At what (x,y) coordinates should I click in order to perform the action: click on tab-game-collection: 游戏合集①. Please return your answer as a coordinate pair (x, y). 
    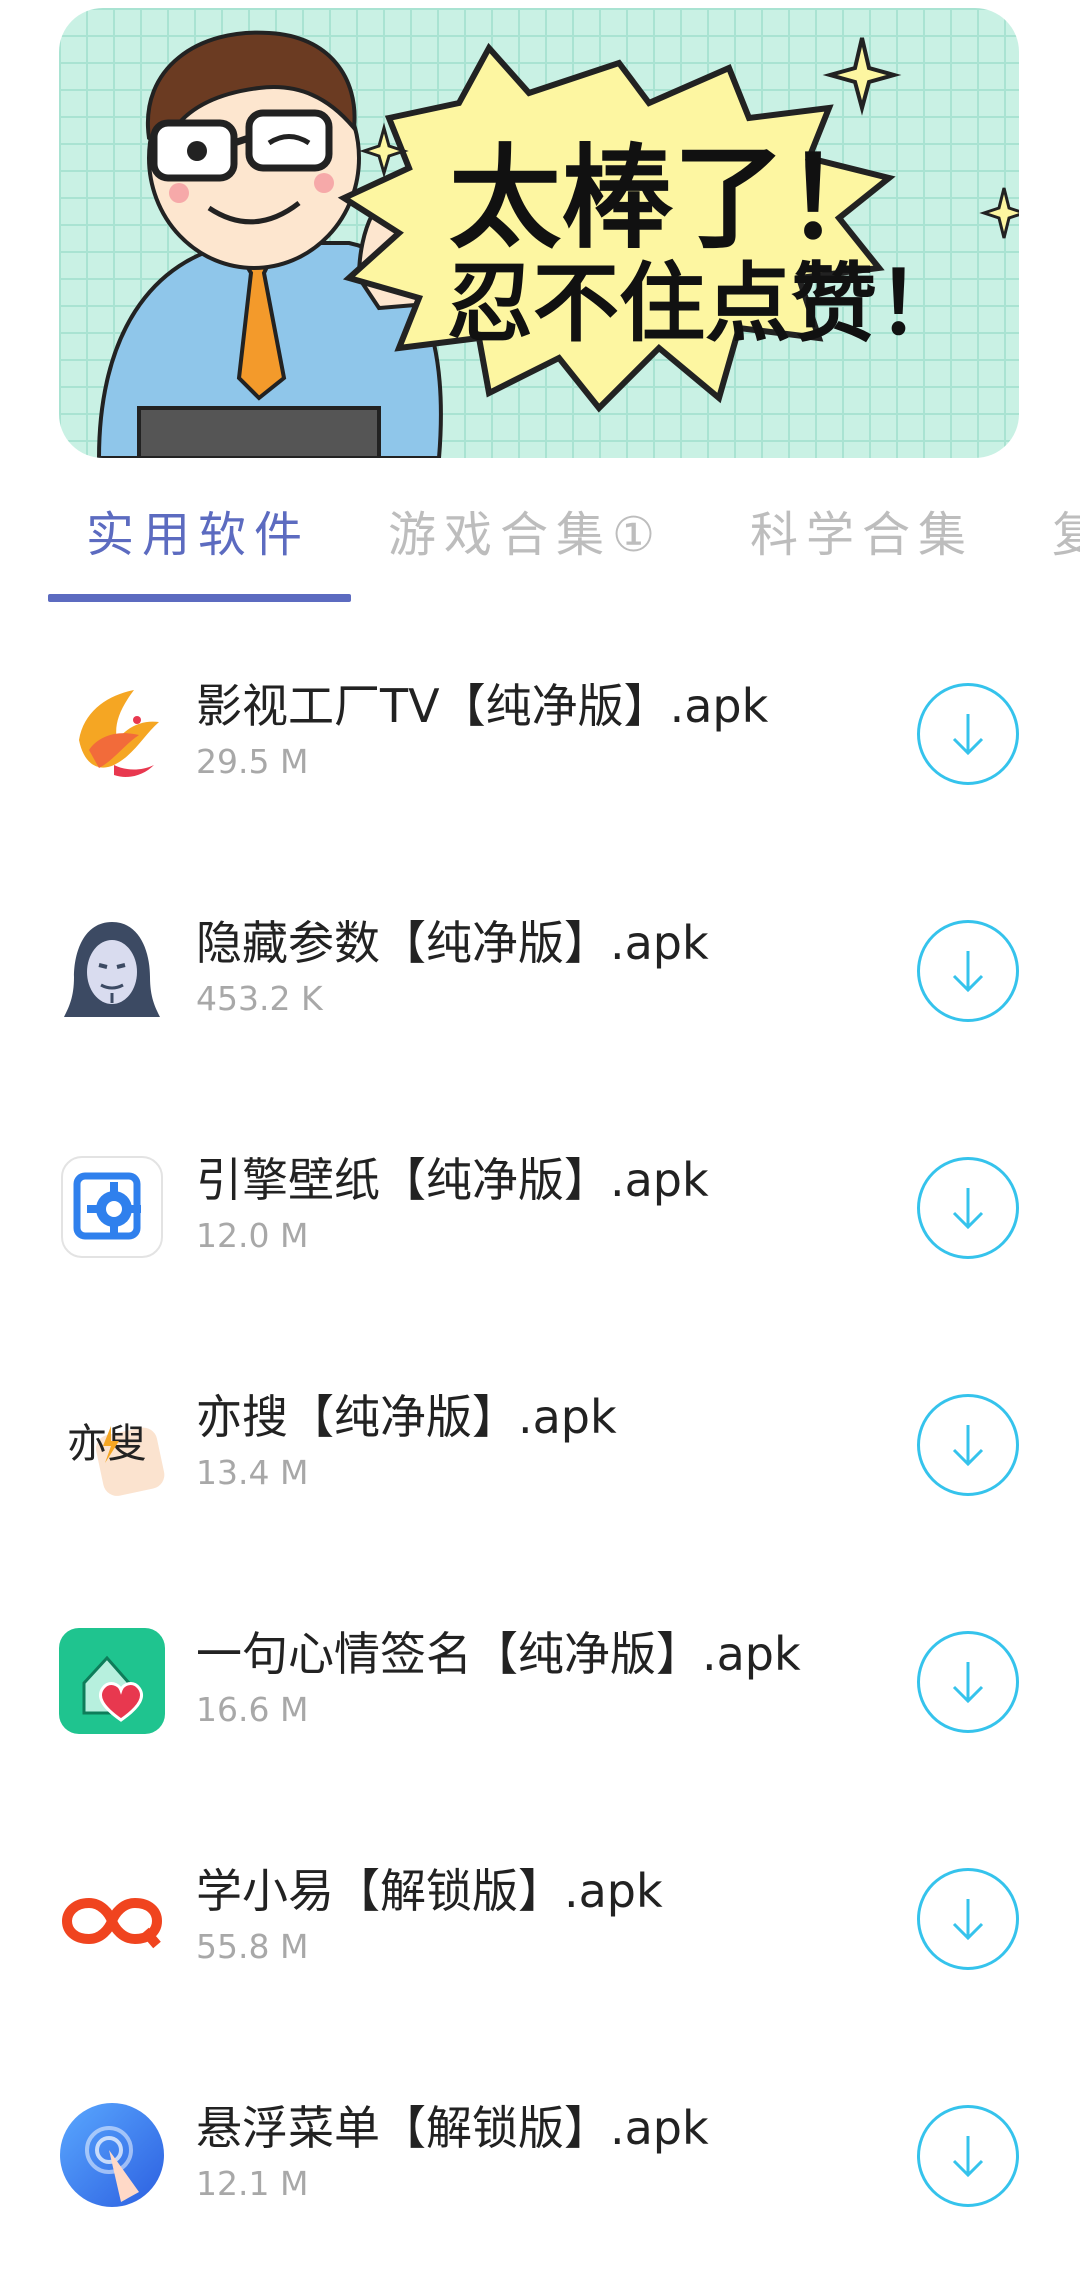
    Looking at the image, I should click on (525, 535).